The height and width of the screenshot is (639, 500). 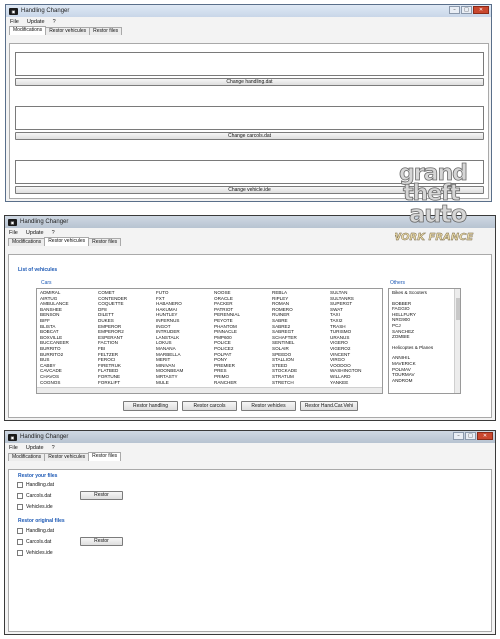 I want to click on vertical-scrollbar, so click(x=457, y=341).